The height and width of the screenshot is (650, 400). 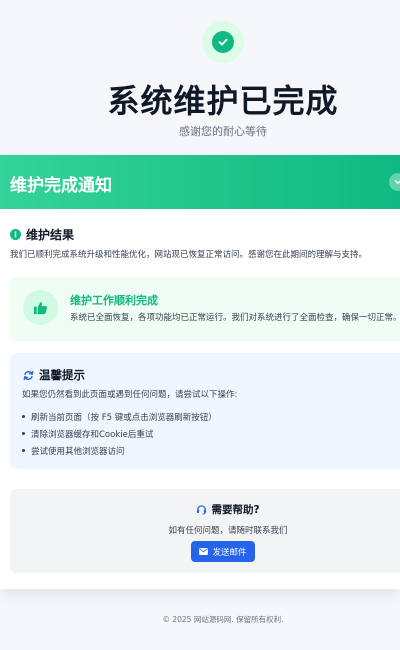 I want to click on help-heading: 需要帮助?, so click(x=205, y=509).